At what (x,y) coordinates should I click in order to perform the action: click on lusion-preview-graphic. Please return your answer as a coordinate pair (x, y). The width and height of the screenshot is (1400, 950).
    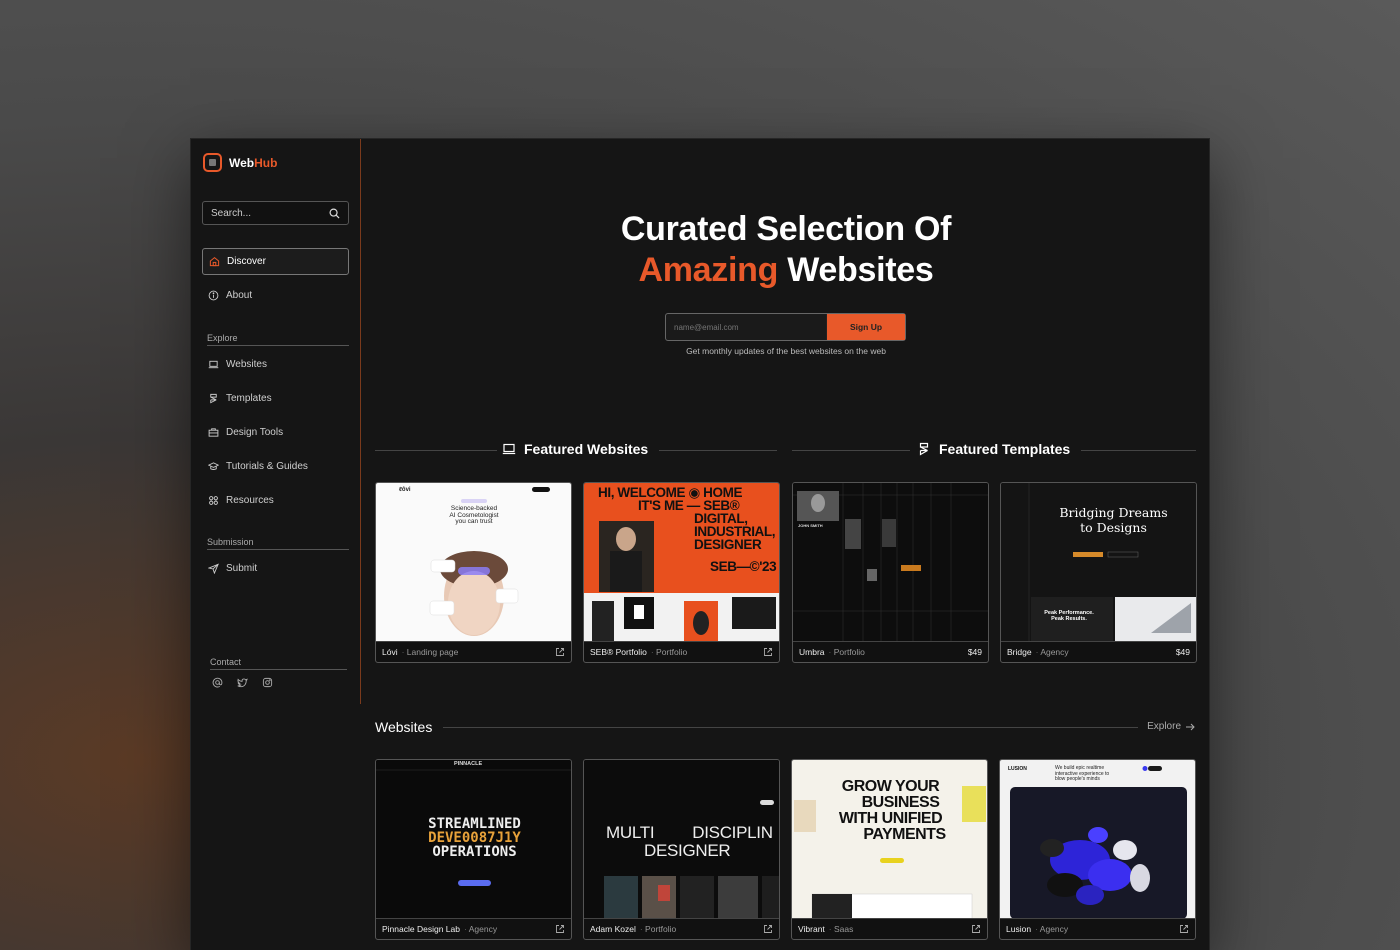
    Looking at the image, I should click on (1098, 842).